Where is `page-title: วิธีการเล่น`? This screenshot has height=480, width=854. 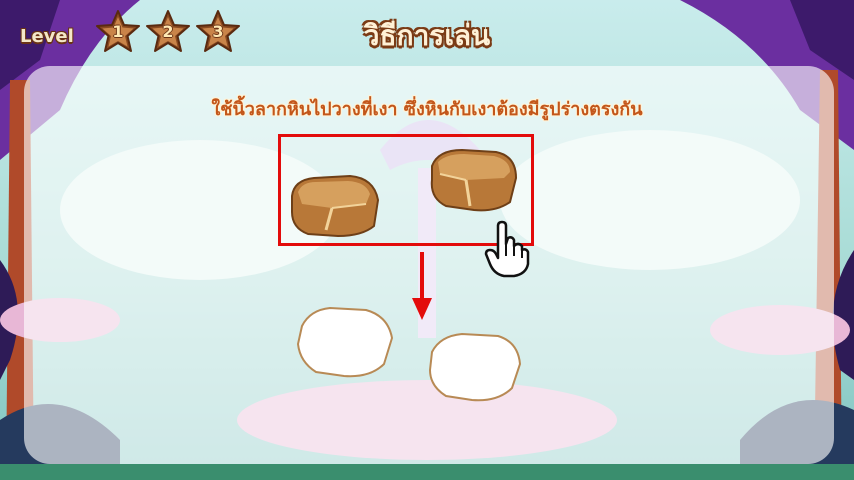 page-title: วิธีการเล่น is located at coordinates (427, 35).